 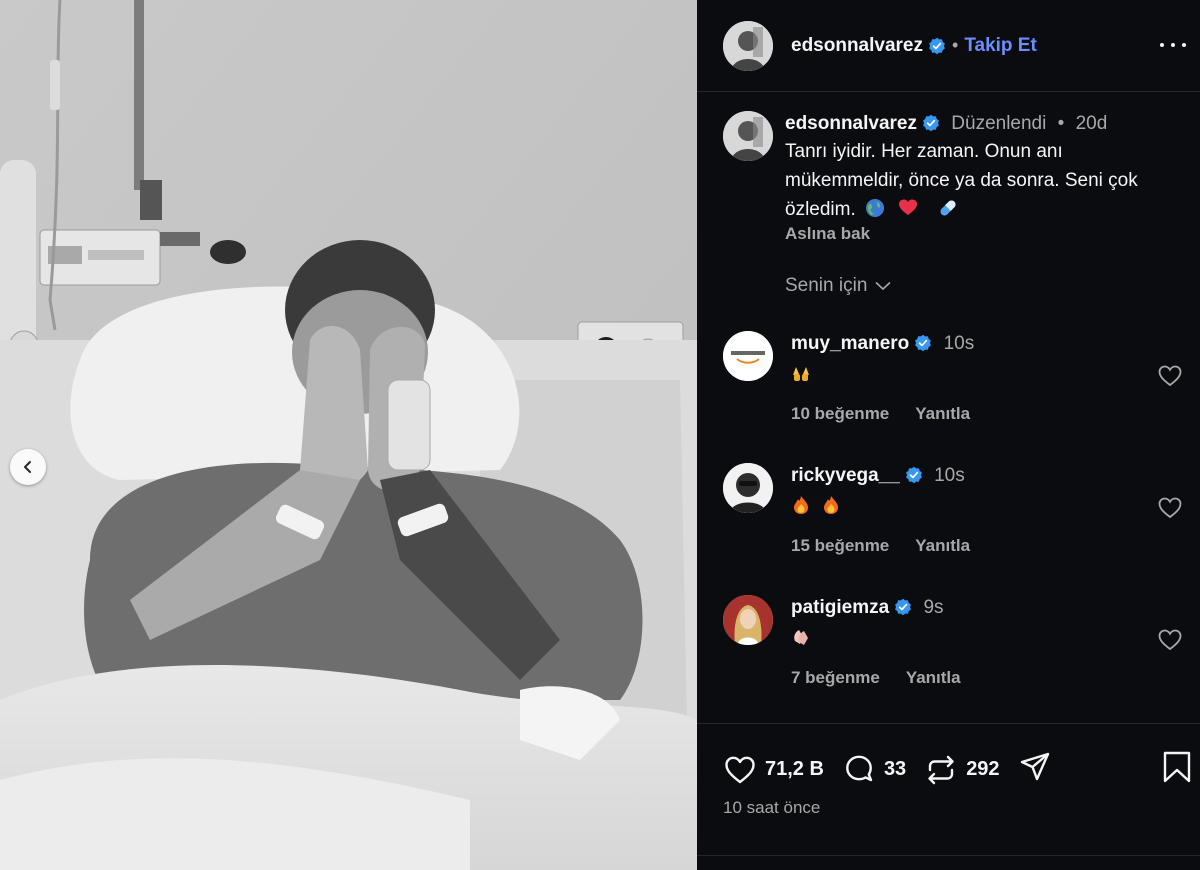 I want to click on comment-item: rickyvega__ 10s 15 beğenme Yanıtla, so click(x=953, y=518).